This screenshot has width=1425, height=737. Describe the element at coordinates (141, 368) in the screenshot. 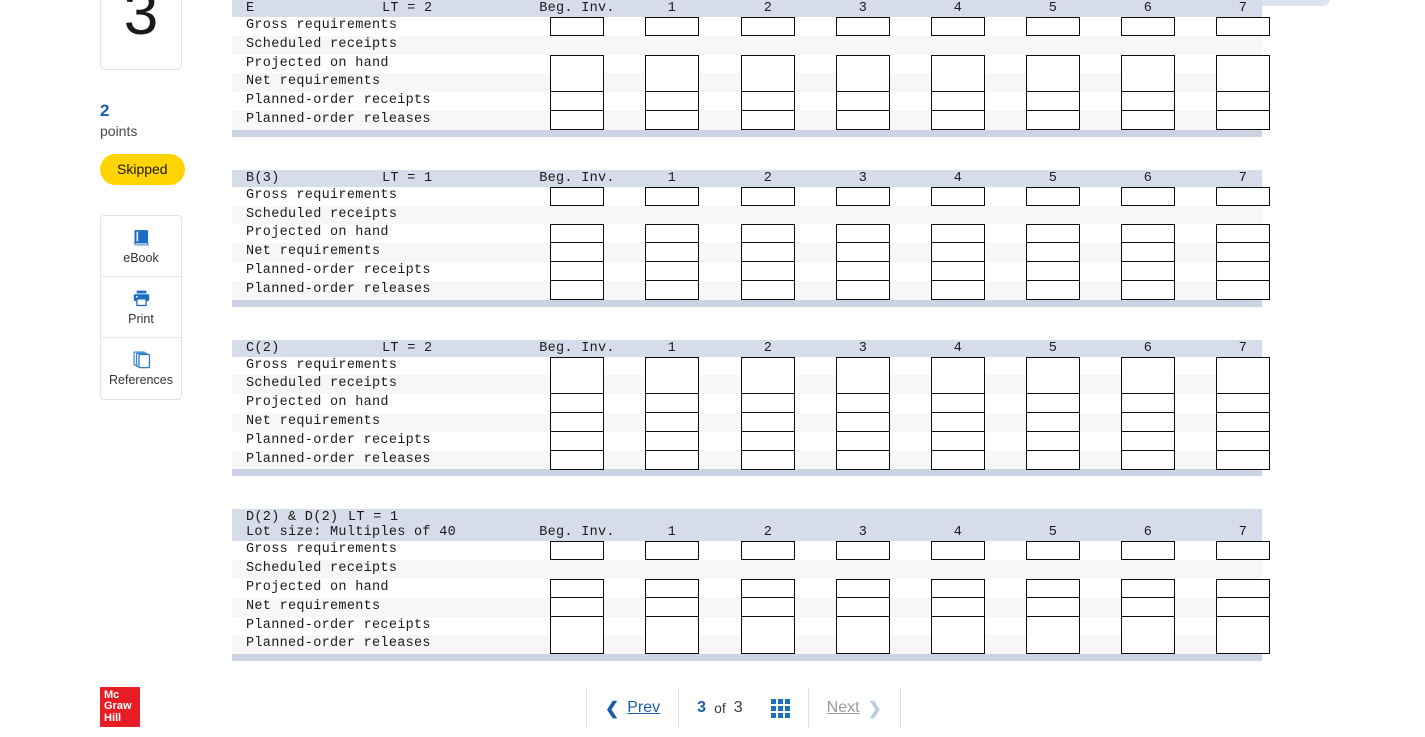

I see `references-button: References` at that location.